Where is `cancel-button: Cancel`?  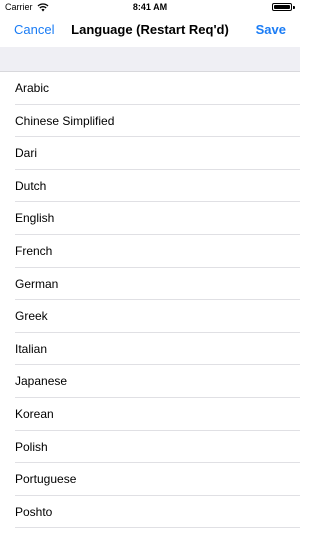 cancel-button: Cancel is located at coordinates (34, 29).